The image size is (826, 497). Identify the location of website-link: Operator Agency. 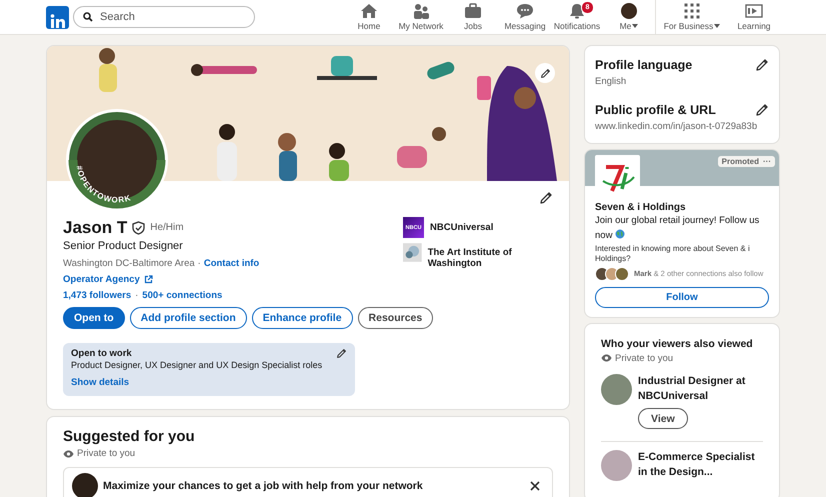
(108, 279).